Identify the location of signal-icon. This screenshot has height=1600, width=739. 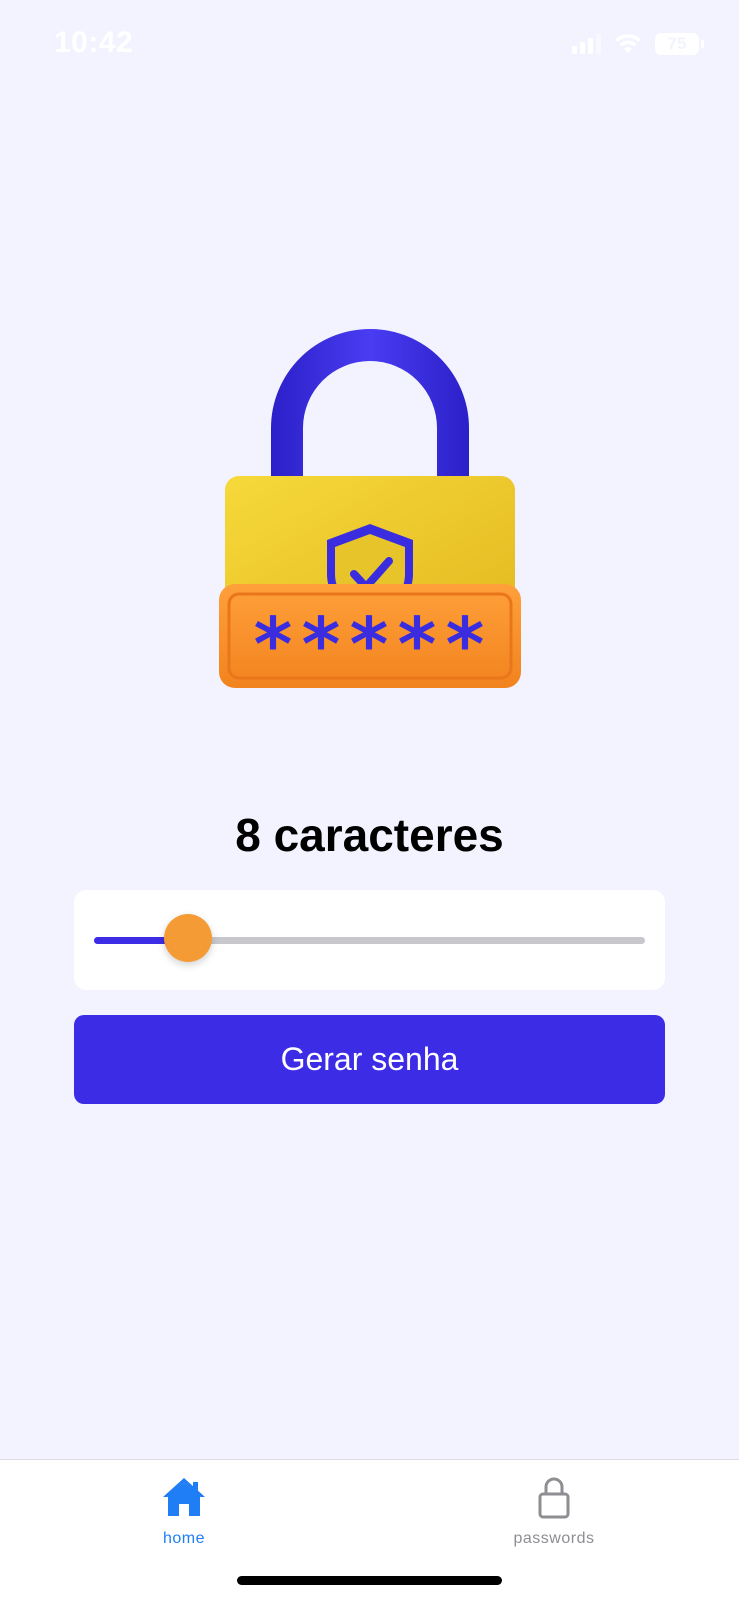
(586, 44).